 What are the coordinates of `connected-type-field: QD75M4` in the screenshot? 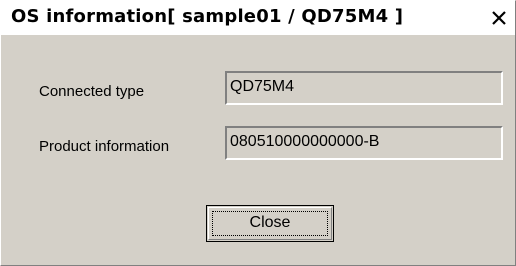 It's located at (364, 88).